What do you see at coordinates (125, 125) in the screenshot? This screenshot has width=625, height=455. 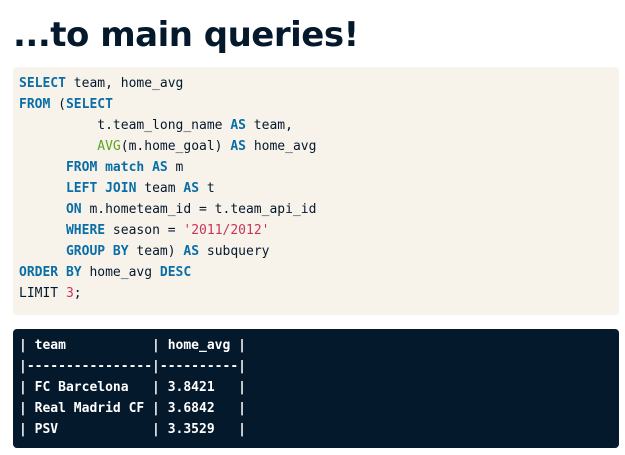 I see `code-text: t.team_long_name` at bounding box center [125, 125].